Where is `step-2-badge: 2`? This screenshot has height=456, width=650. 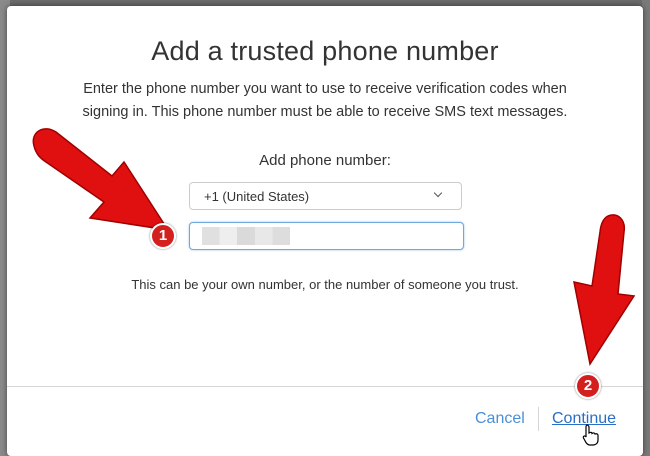 step-2-badge: 2 is located at coordinates (588, 386).